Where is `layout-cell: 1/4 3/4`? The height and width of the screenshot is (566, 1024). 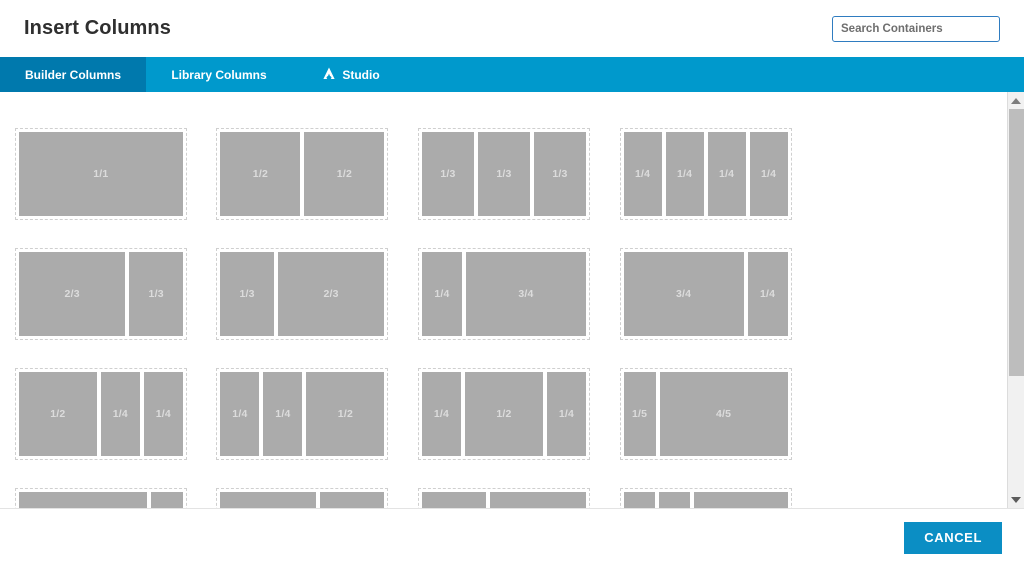
layout-cell: 1/4 3/4 is located at coordinates (504, 294).